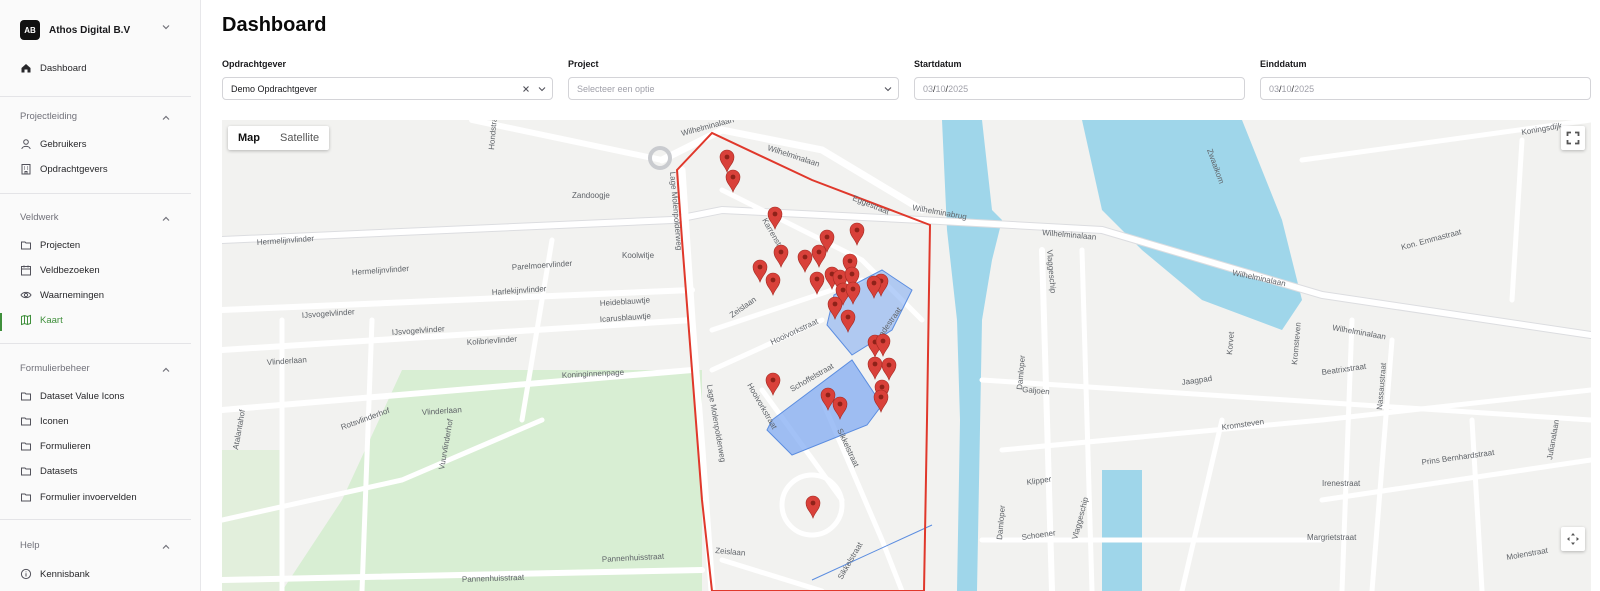 This screenshot has height=591, width=1600. Describe the element at coordinates (381, 270) in the screenshot. I see `street-label: Hermelijnvlinder` at that location.